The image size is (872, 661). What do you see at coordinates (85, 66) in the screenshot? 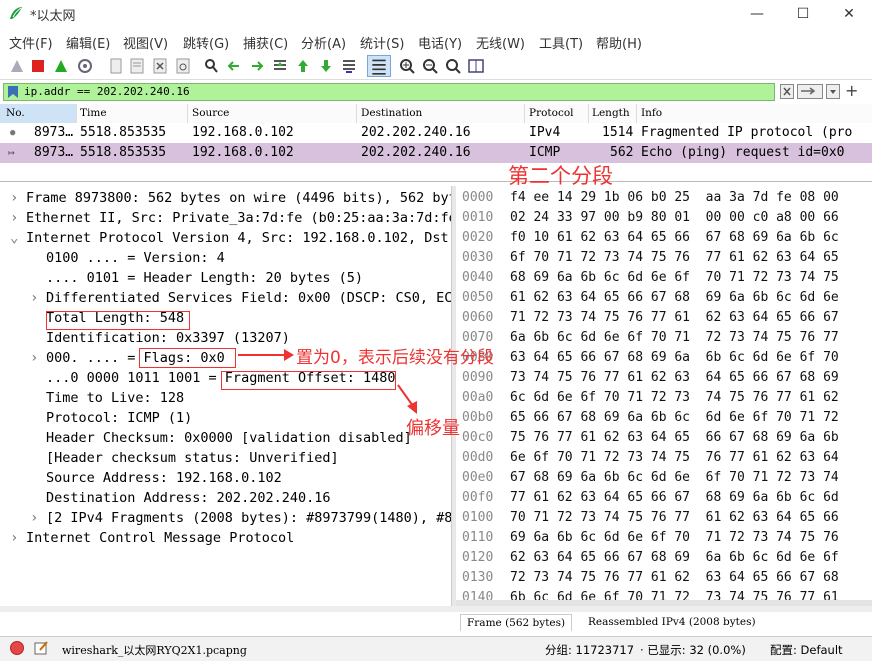
I see `capture-options-icon` at bounding box center [85, 66].